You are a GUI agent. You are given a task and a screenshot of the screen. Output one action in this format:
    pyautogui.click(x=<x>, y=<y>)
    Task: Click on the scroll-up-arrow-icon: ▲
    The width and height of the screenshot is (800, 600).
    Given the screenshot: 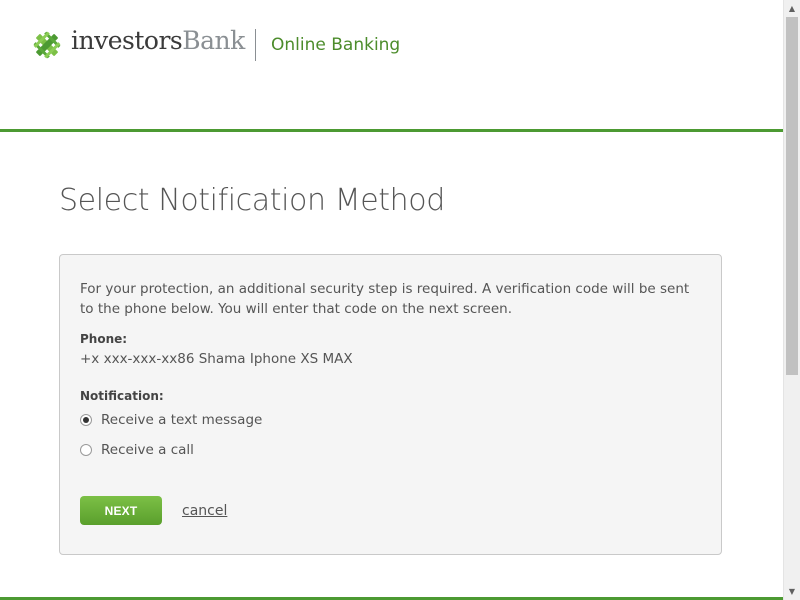 What is the action you would take?
    pyautogui.click(x=792, y=8)
    